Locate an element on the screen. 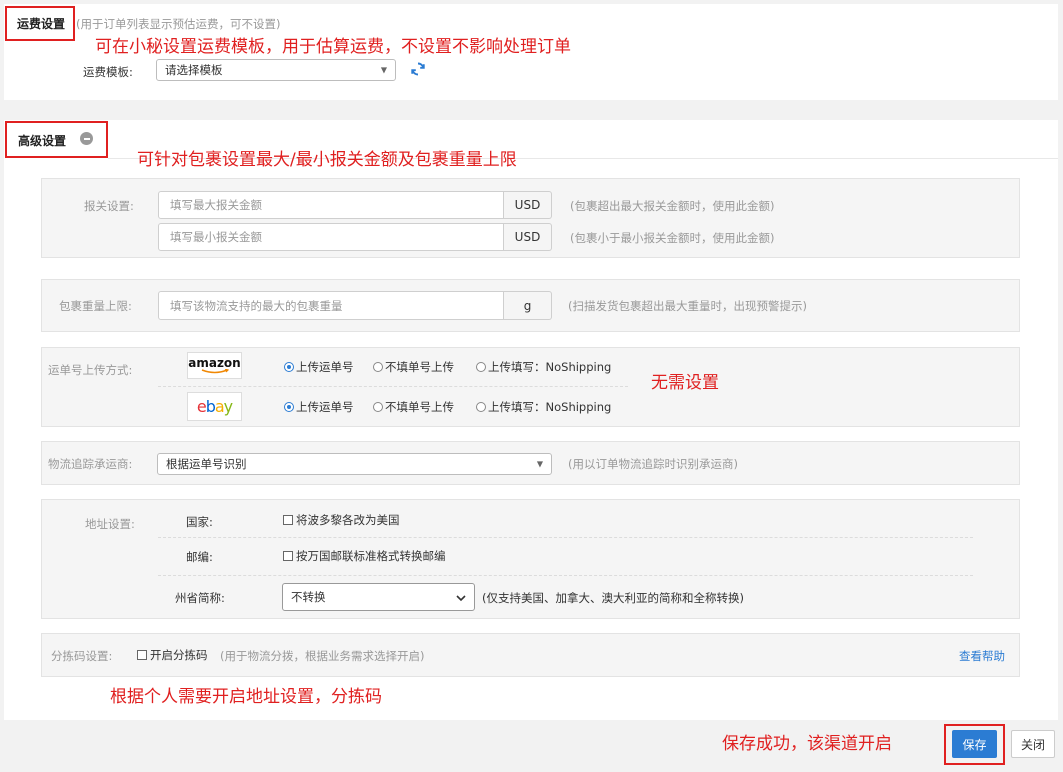  address-state-hint: (仅支持美国、加拿大、澳大利亚的简称和全称转换) is located at coordinates (613, 598).